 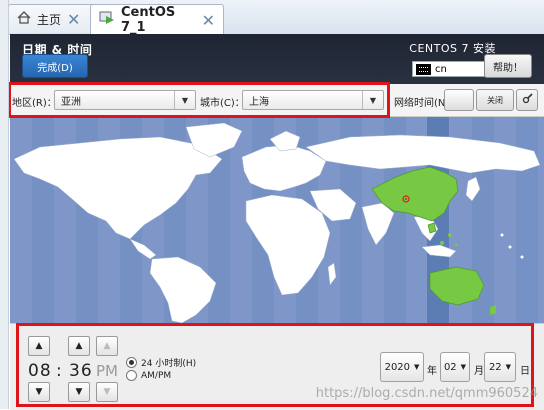 What do you see at coordinates (125, 100) in the screenshot?
I see `region-combo: 亚洲 ▼` at bounding box center [125, 100].